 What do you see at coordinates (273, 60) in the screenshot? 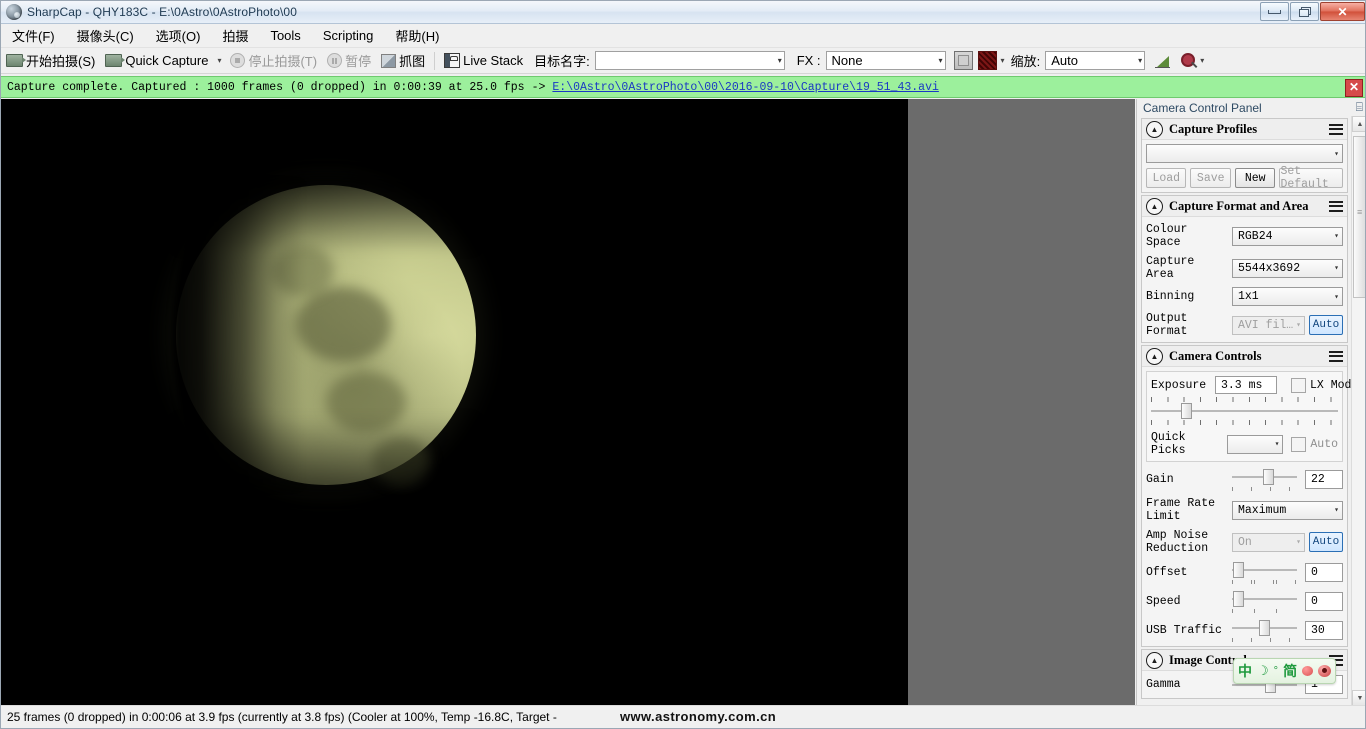
I see `stop-capture-button: 停止拍摄(T)` at bounding box center [273, 60].